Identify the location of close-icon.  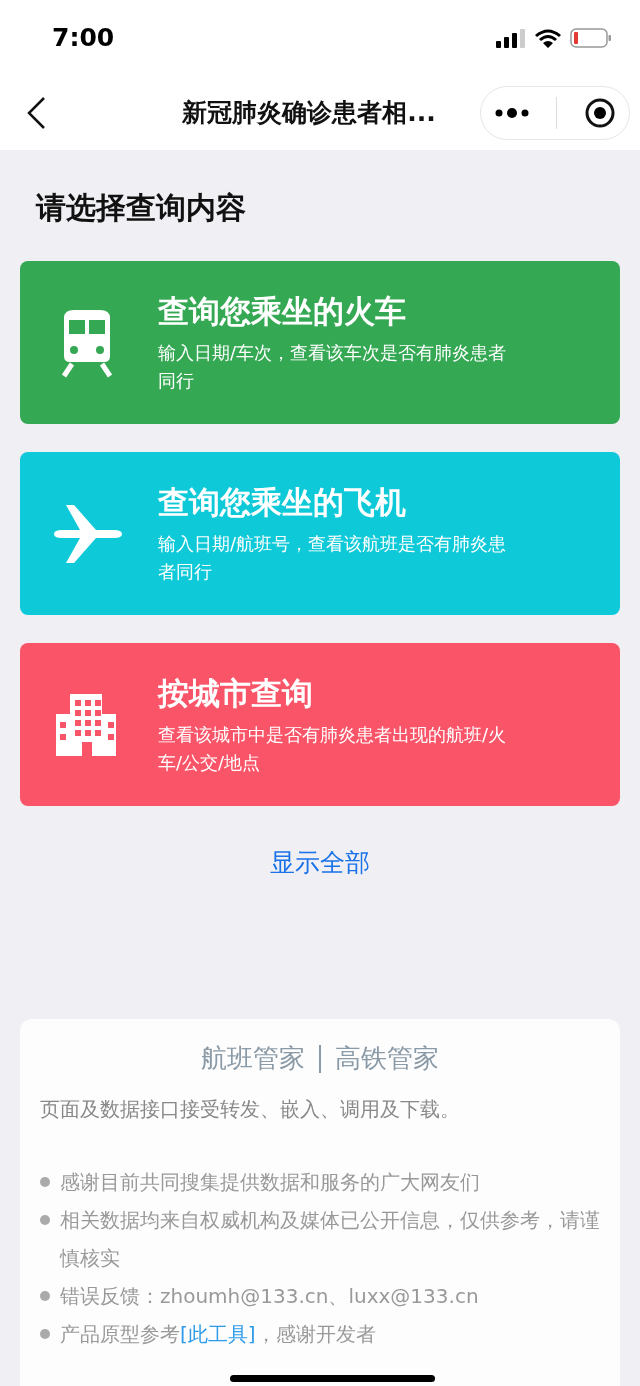
(599, 112).